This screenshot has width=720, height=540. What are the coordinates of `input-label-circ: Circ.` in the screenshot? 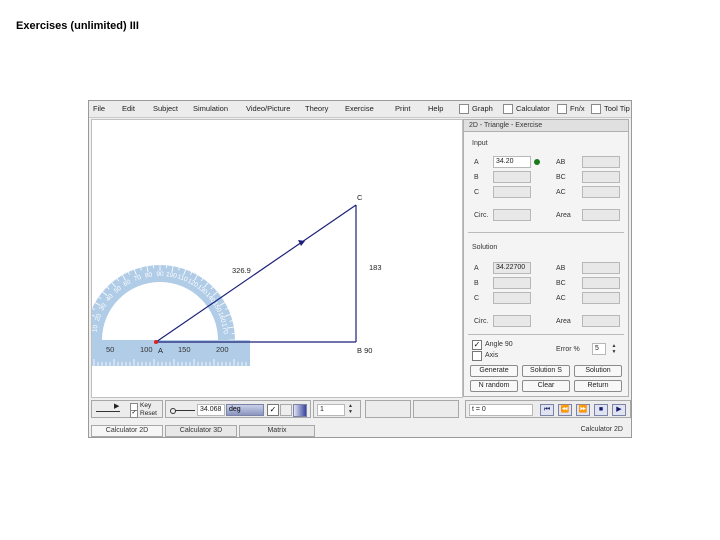 It's located at (481, 215).